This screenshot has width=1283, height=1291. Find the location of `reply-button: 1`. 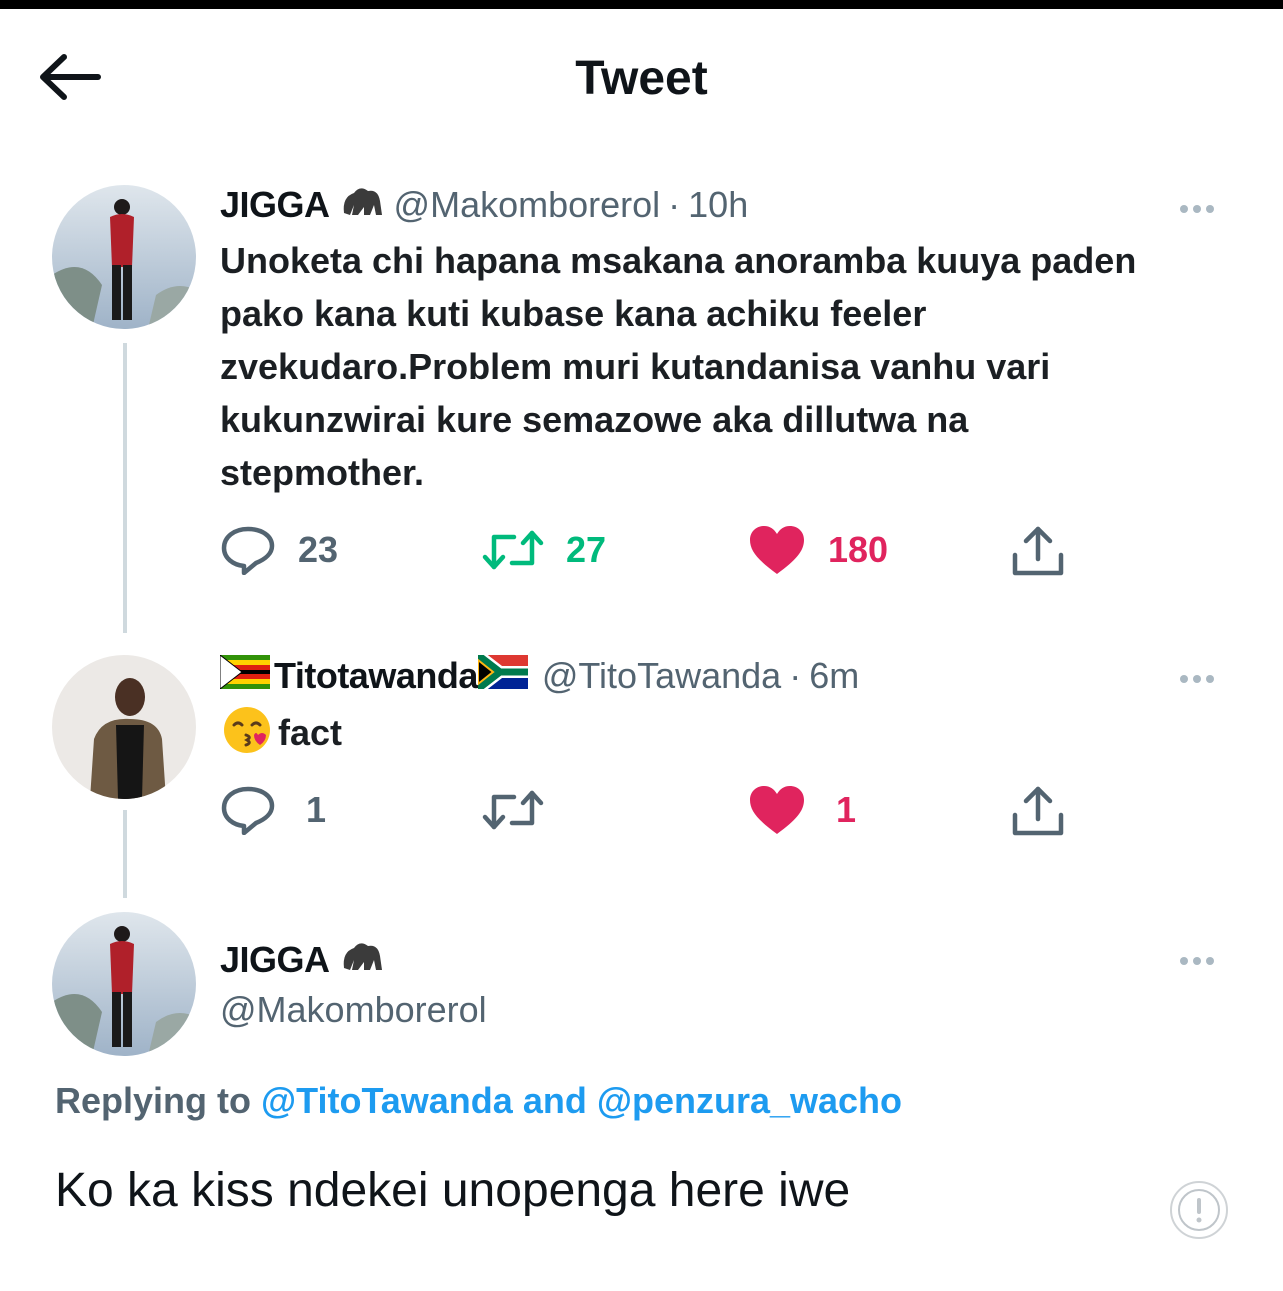

reply-button: 1 is located at coordinates (273, 810).